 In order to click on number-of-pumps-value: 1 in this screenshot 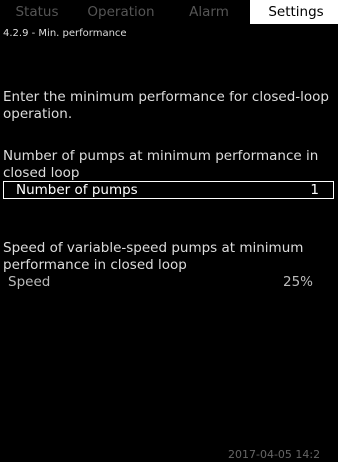, I will do `click(314, 190)`.